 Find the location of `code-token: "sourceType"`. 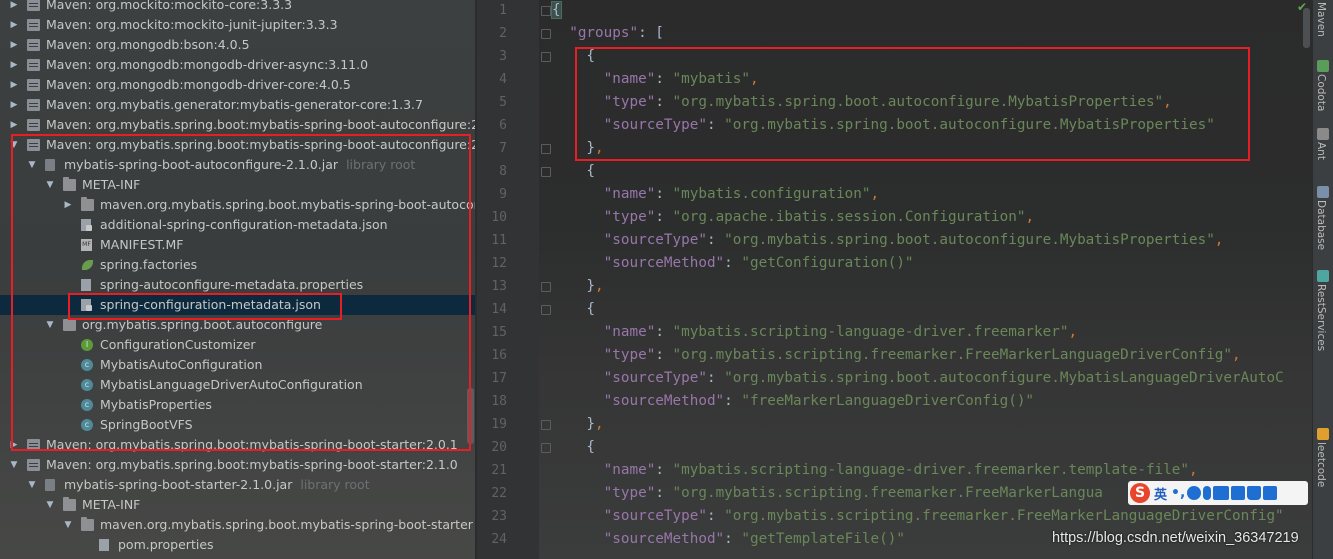

code-token: "sourceType" is located at coordinates (655, 378).